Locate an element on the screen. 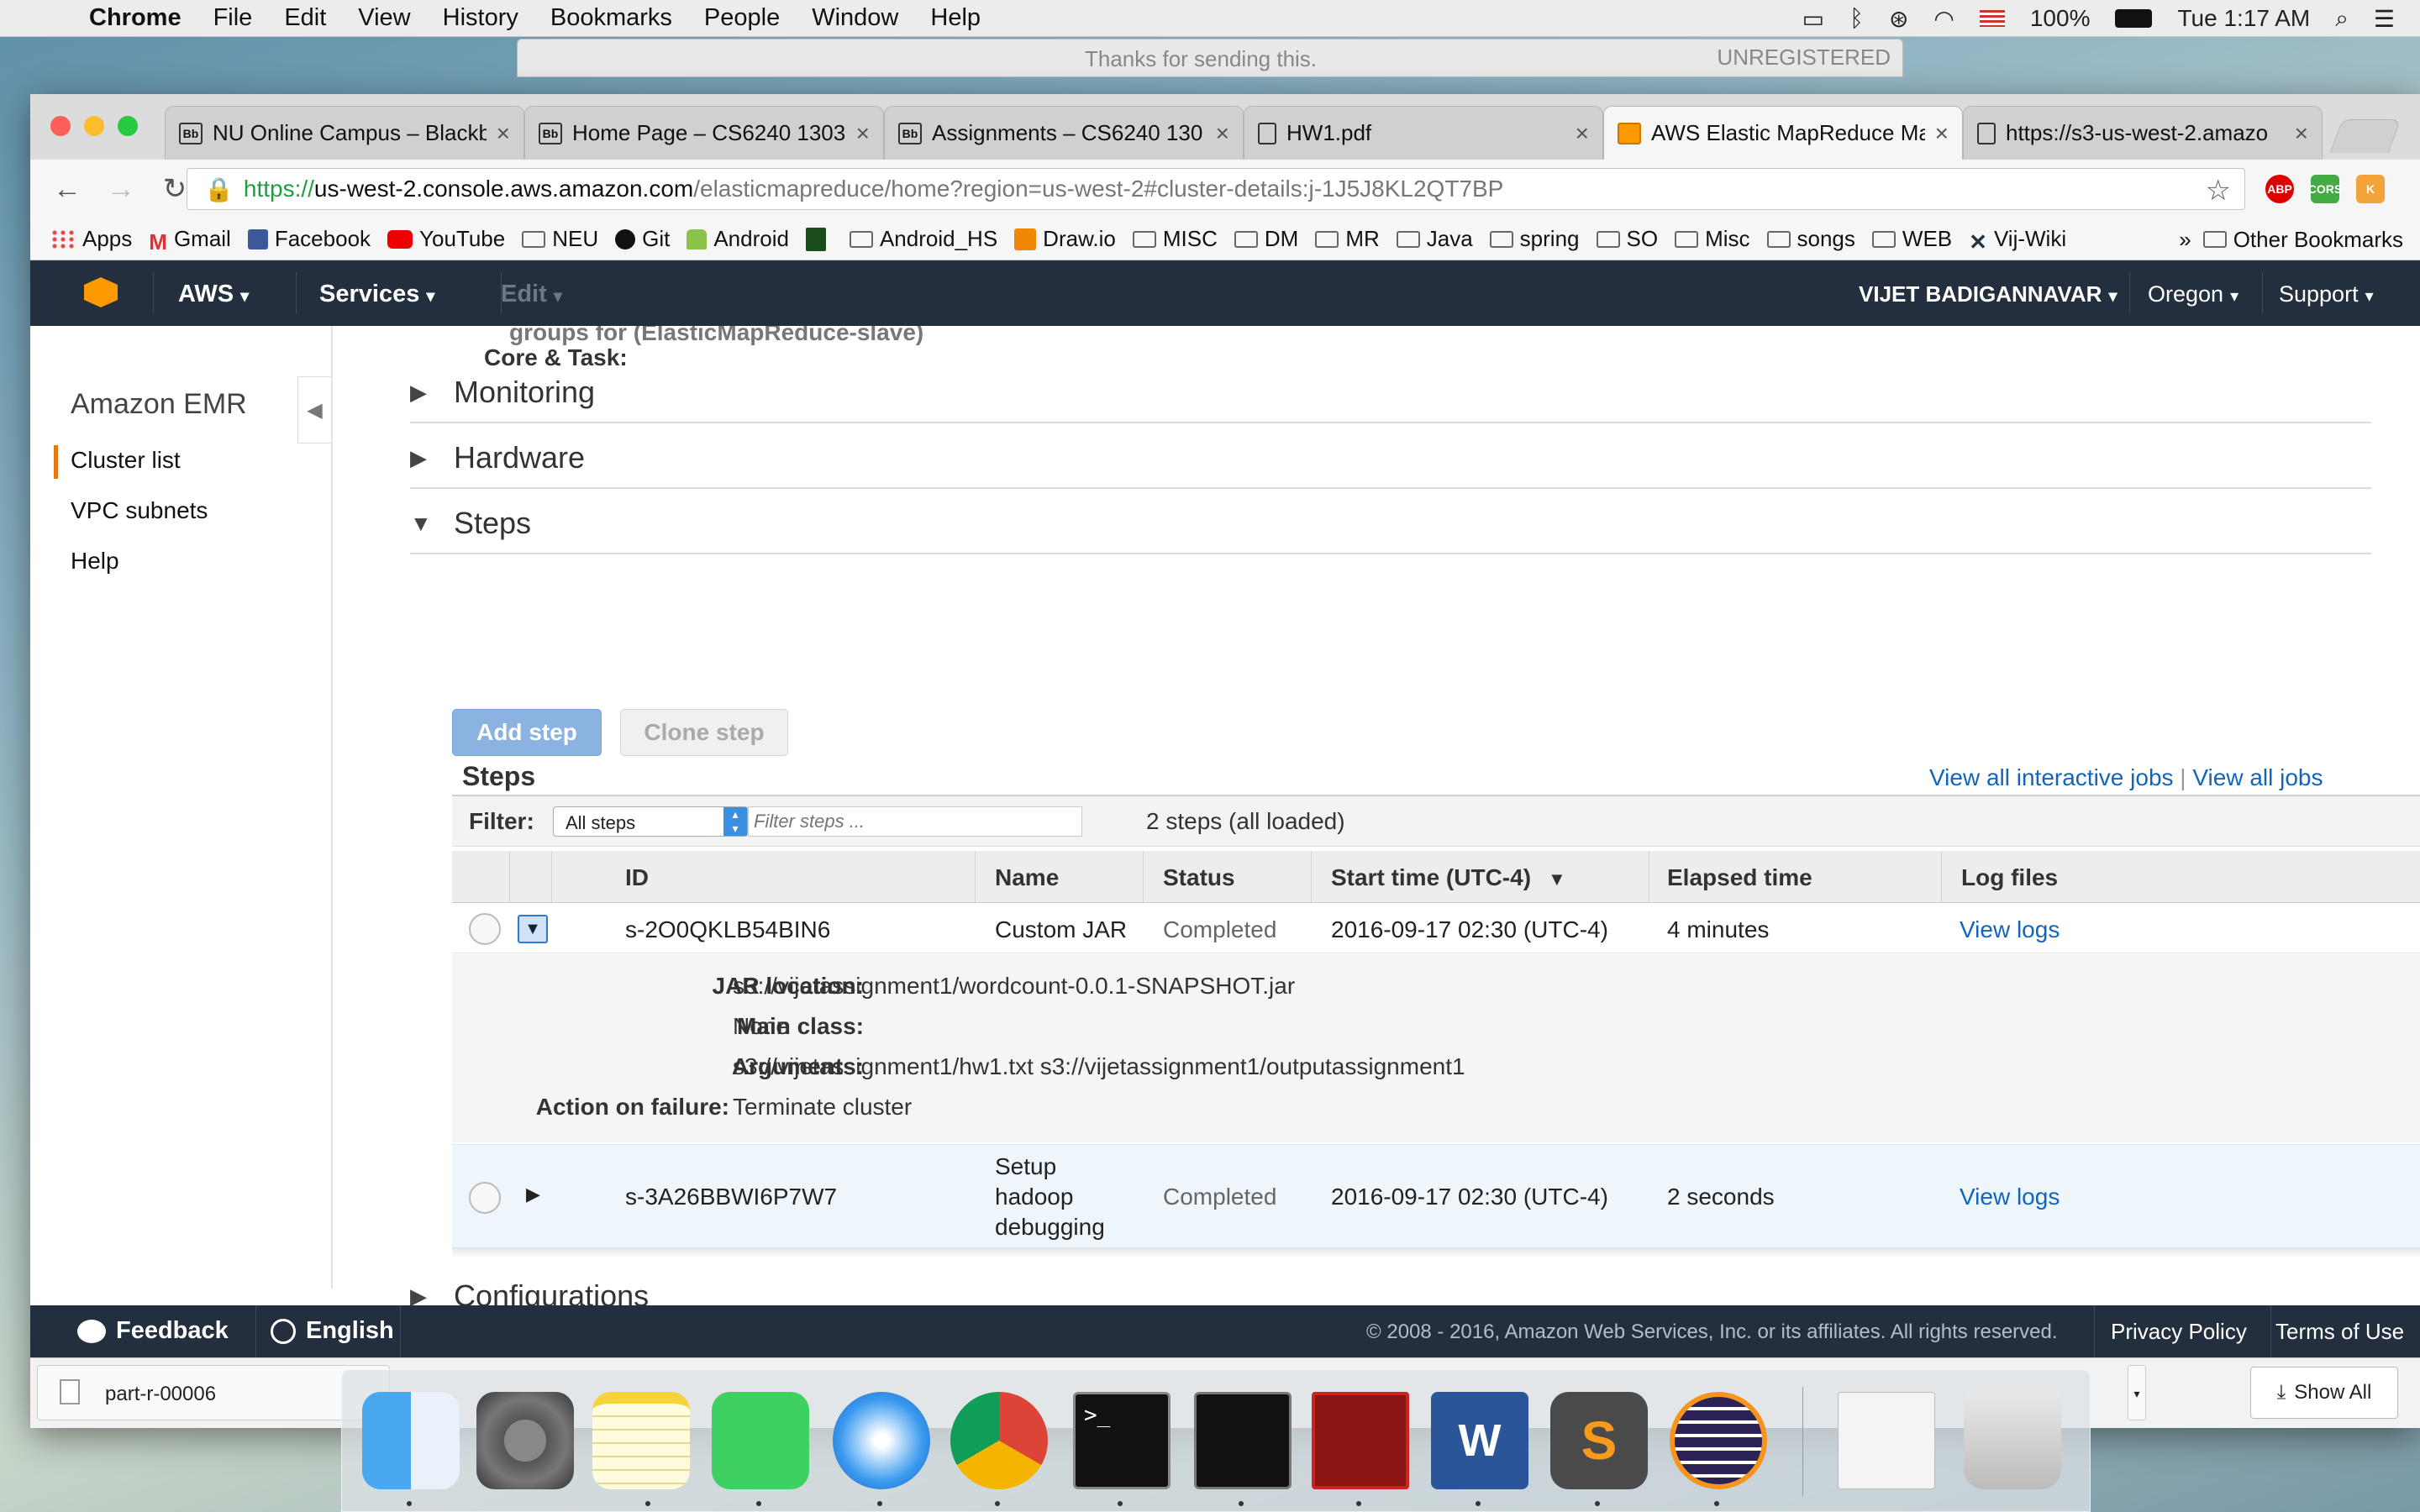 This screenshot has height=1512, width=2420. system-preferences-icon is located at coordinates (525, 1440).